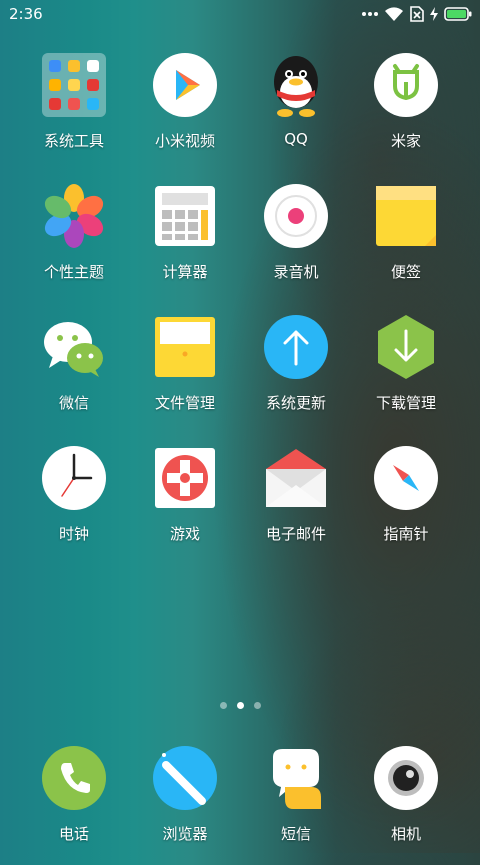 The image size is (480, 865). I want to click on app-label: 游戏, so click(184, 534).